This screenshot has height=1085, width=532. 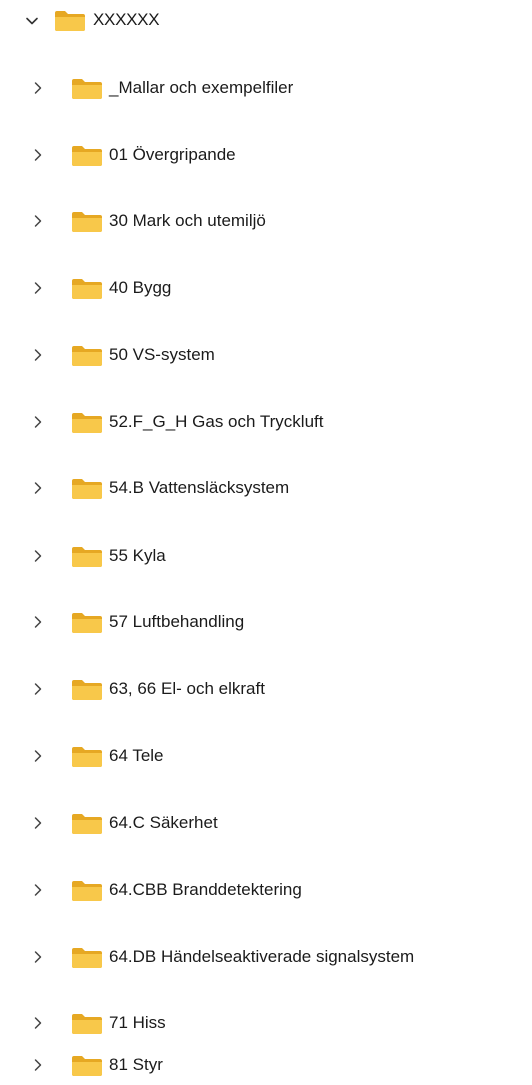 I want to click on tree-item-label: 57 Luftbehandling, so click(x=177, y=621).